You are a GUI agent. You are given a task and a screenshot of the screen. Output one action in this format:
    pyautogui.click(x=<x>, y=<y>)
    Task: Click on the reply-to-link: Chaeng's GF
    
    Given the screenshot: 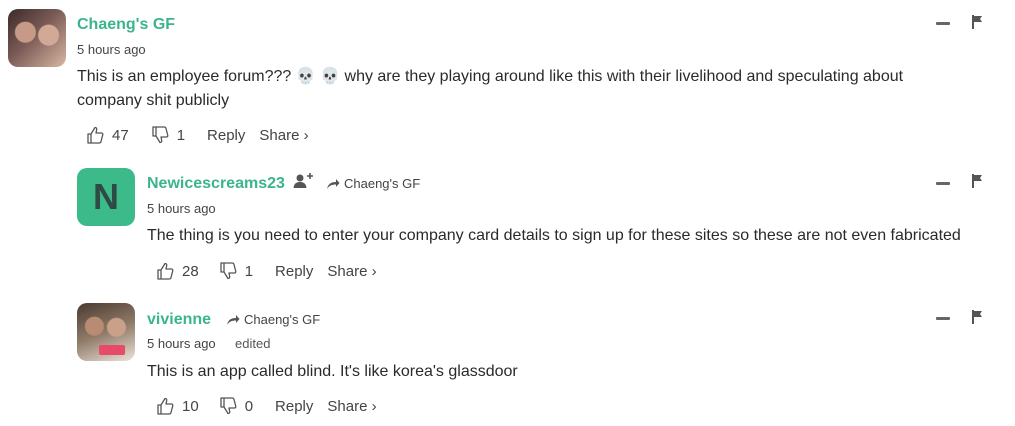 What is the action you would take?
    pyautogui.click(x=273, y=319)
    